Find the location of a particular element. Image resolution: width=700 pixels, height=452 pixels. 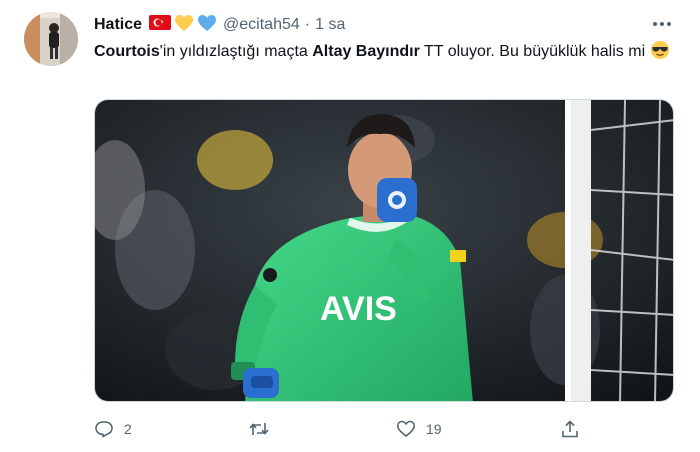

author-badges is located at coordinates (183, 25).